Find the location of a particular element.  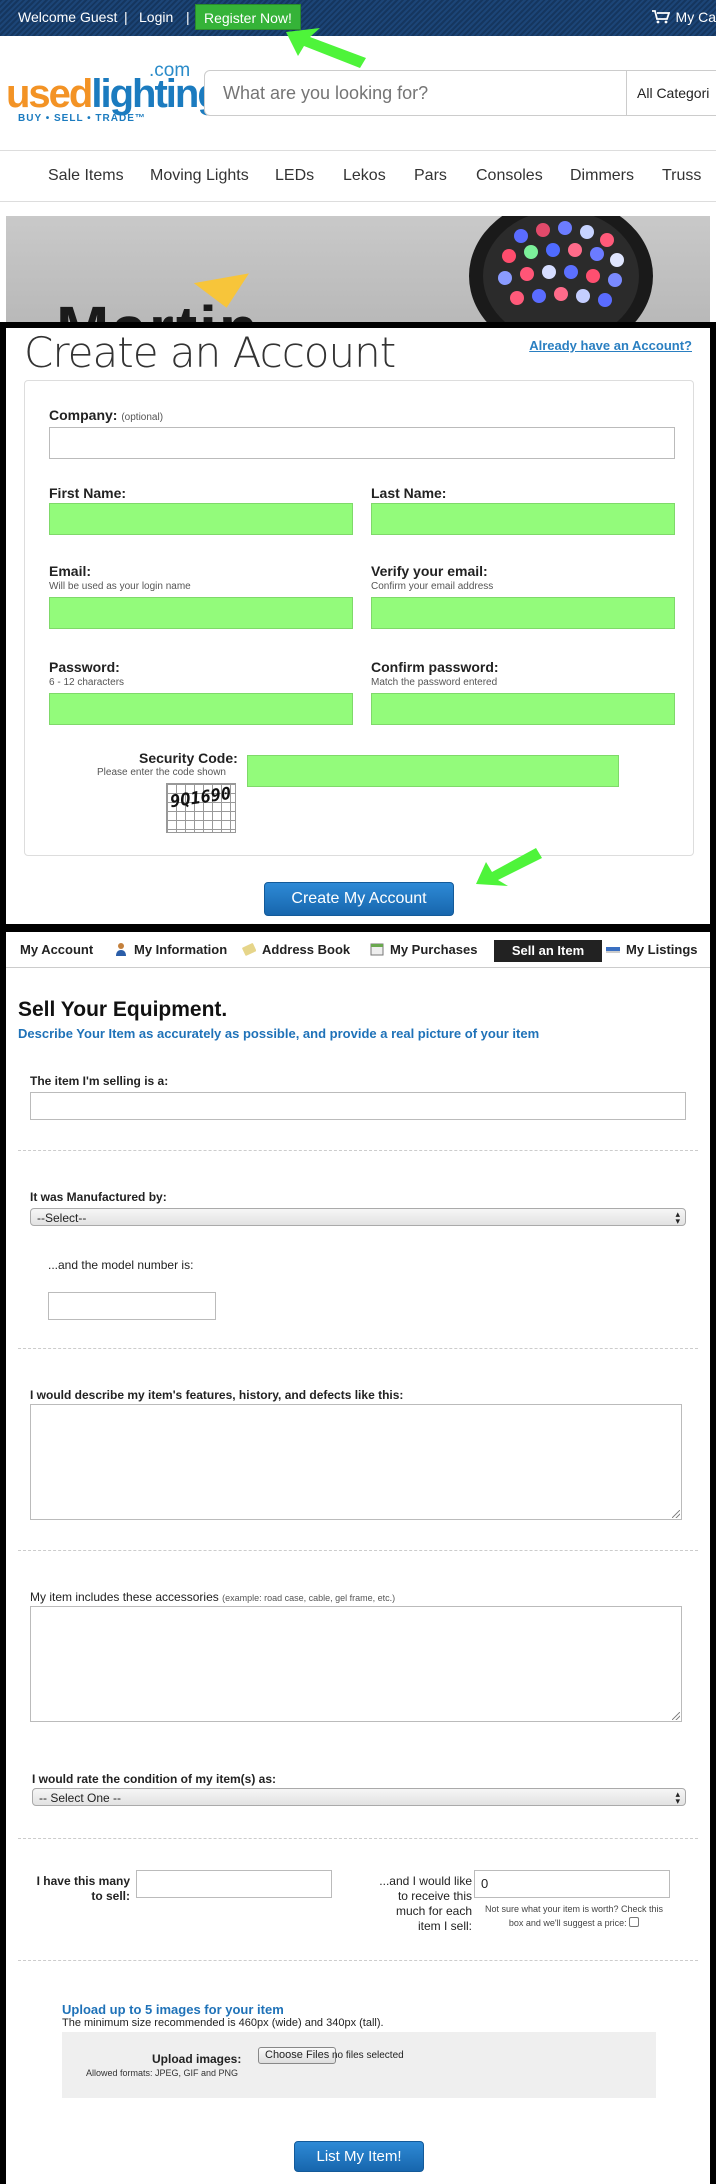

price-label-line: much for each is located at coordinates (433, 1911).